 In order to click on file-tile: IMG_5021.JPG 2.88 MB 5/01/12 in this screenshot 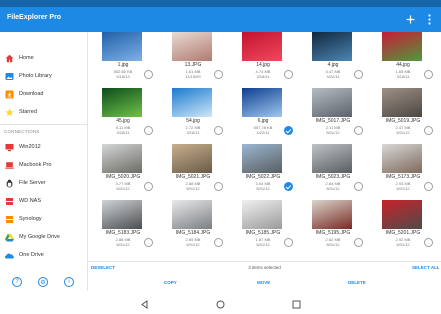, I will do `click(193, 172)`.